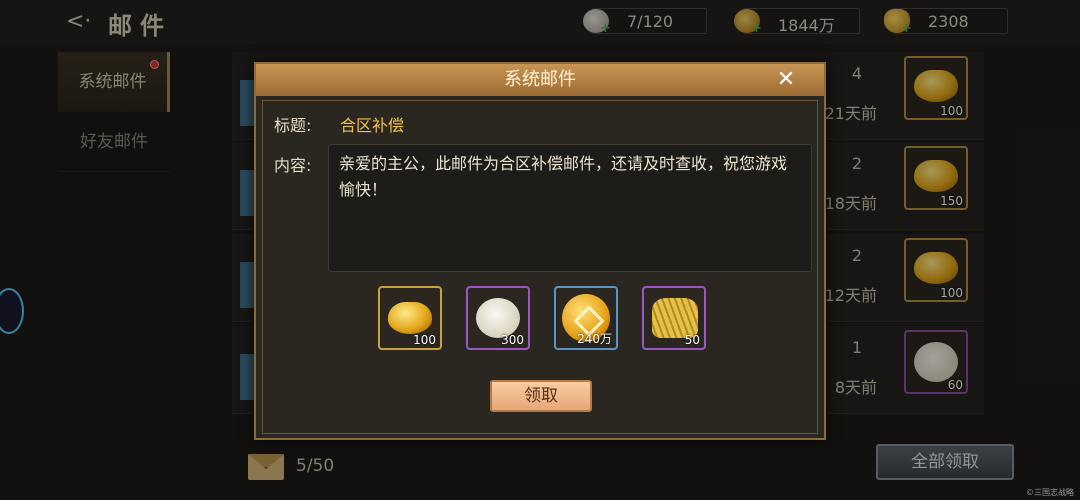 This screenshot has width=1080, height=500. Describe the element at coordinates (786, 80) in the screenshot. I see `close-icon: ✕` at that location.